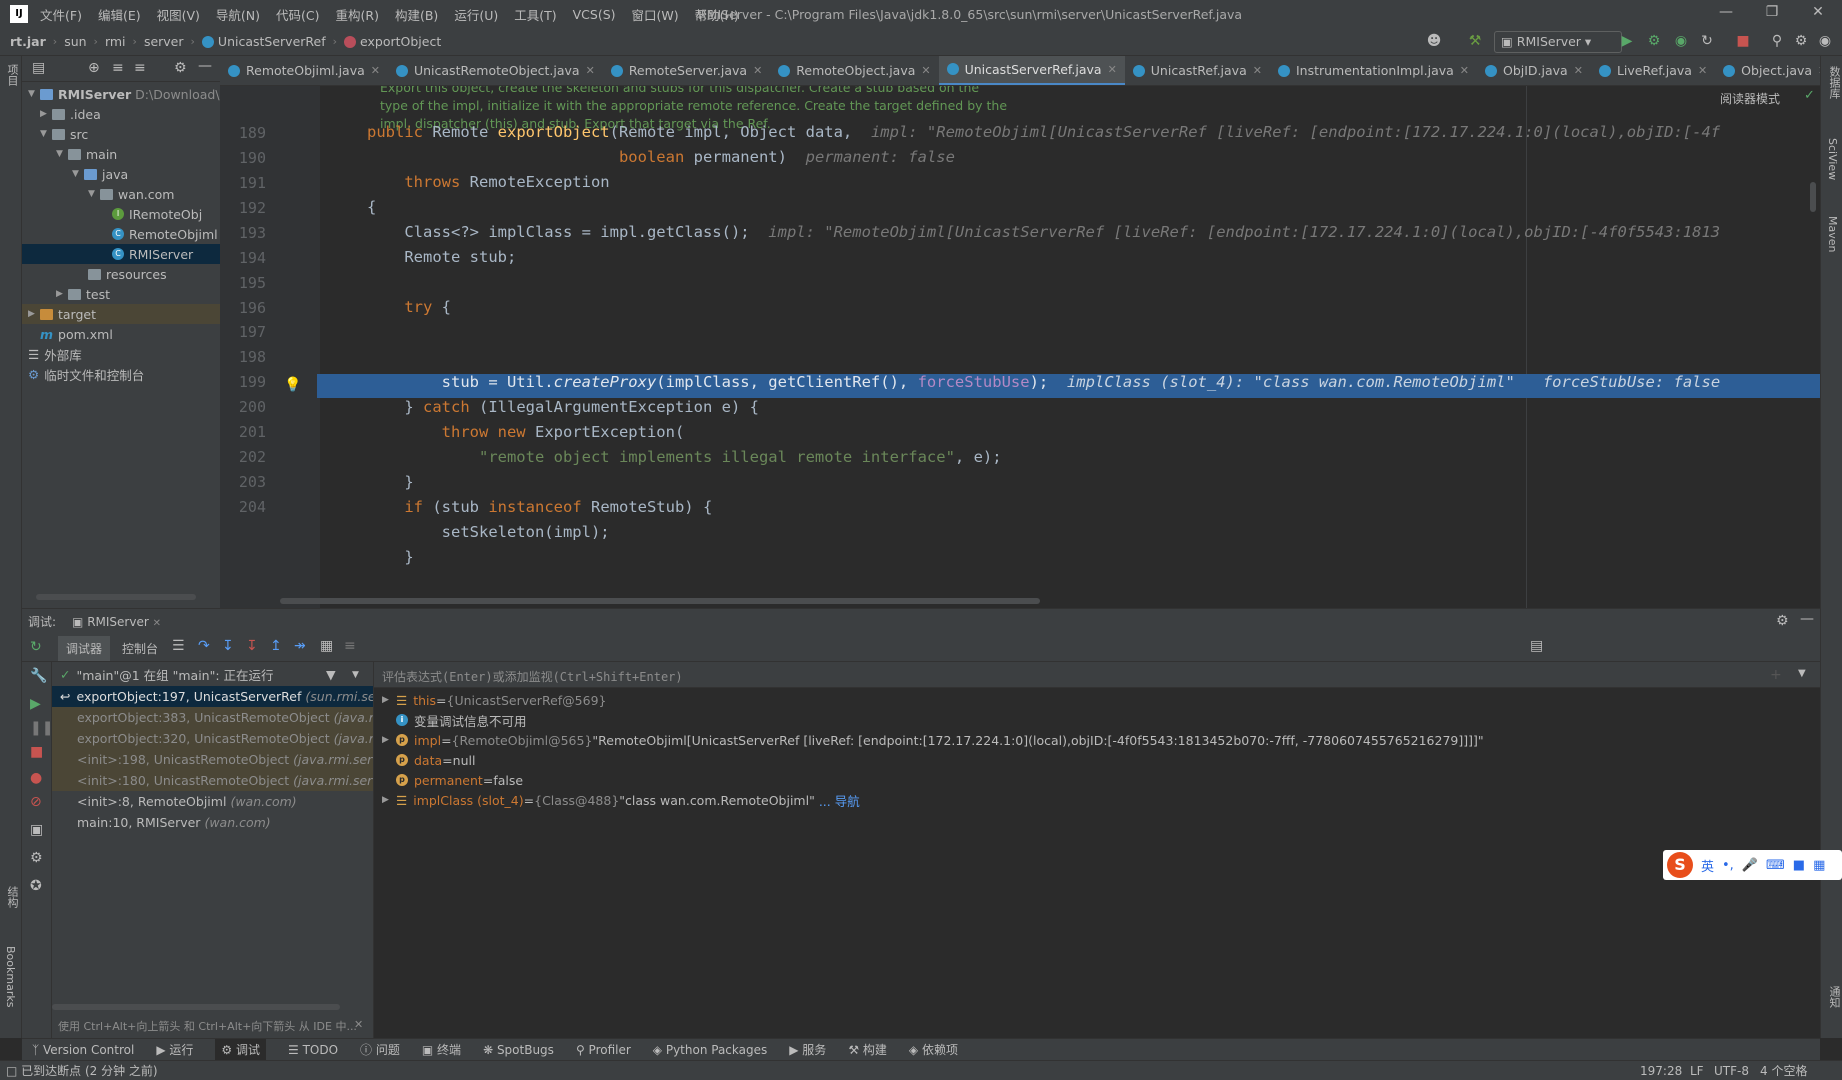 The height and width of the screenshot is (1080, 1842). What do you see at coordinates (61, 14) in the screenshot?
I see `menu-file: 文件(F)` at bounding box center [61, 14].